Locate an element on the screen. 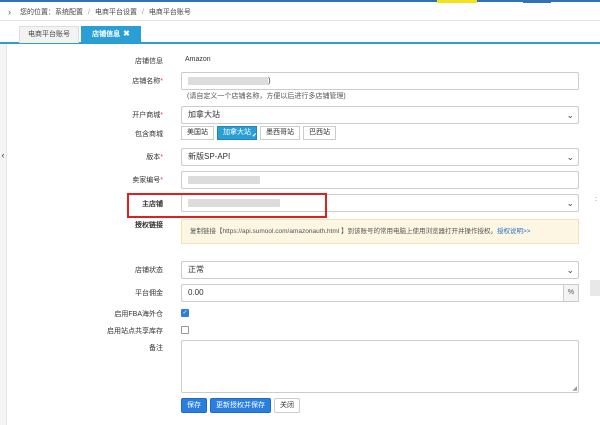 This screenshot has width=600, height=425. included-marketplaces-label: 包含商城 is located at coordinates (149, 134).